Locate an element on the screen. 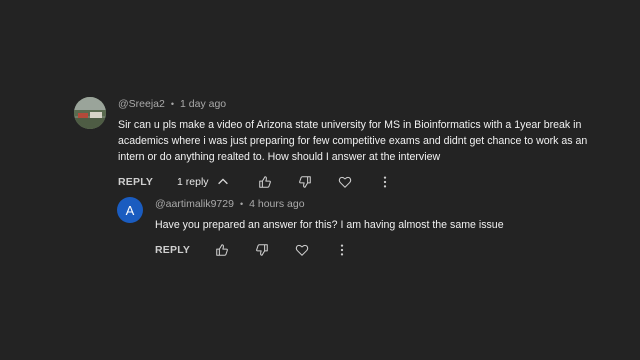 The image size is (640, 360). avatar-photo is located at coordinates (90, 113).